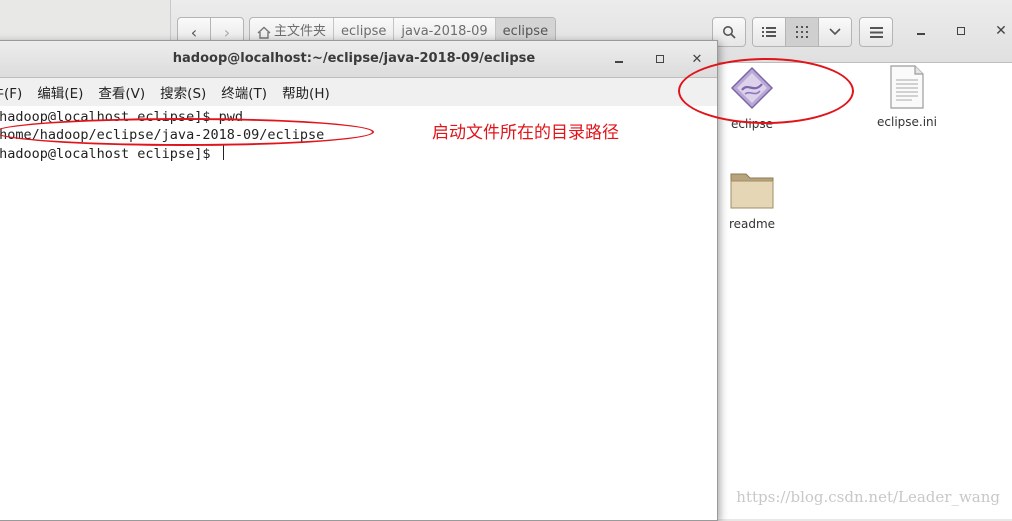  I want to click on chevron-down-icon, so click(835, 32).